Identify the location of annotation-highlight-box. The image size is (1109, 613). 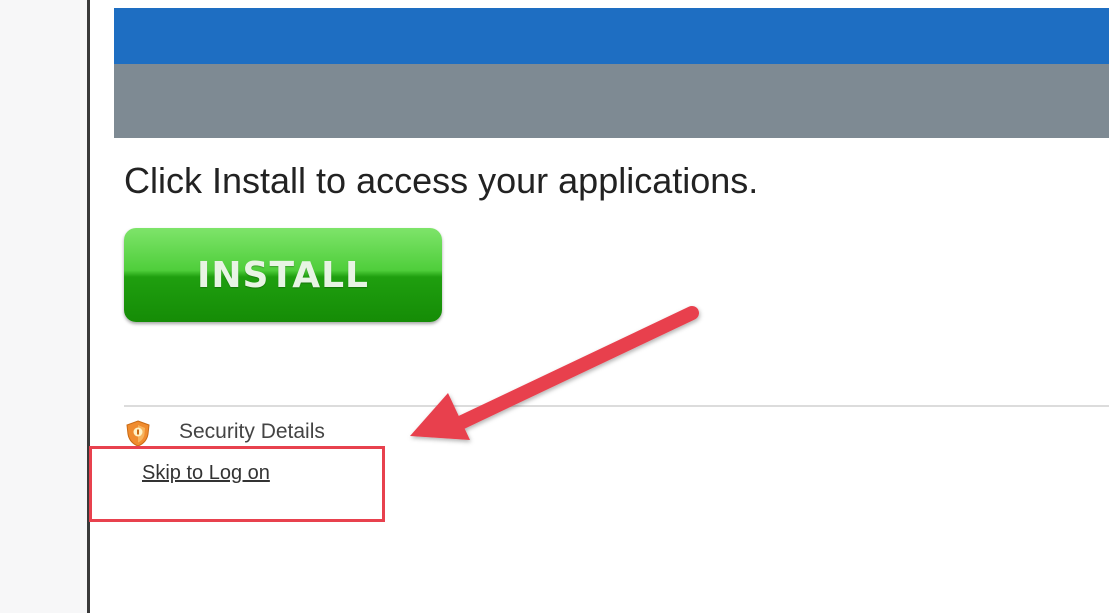
(237, 484).